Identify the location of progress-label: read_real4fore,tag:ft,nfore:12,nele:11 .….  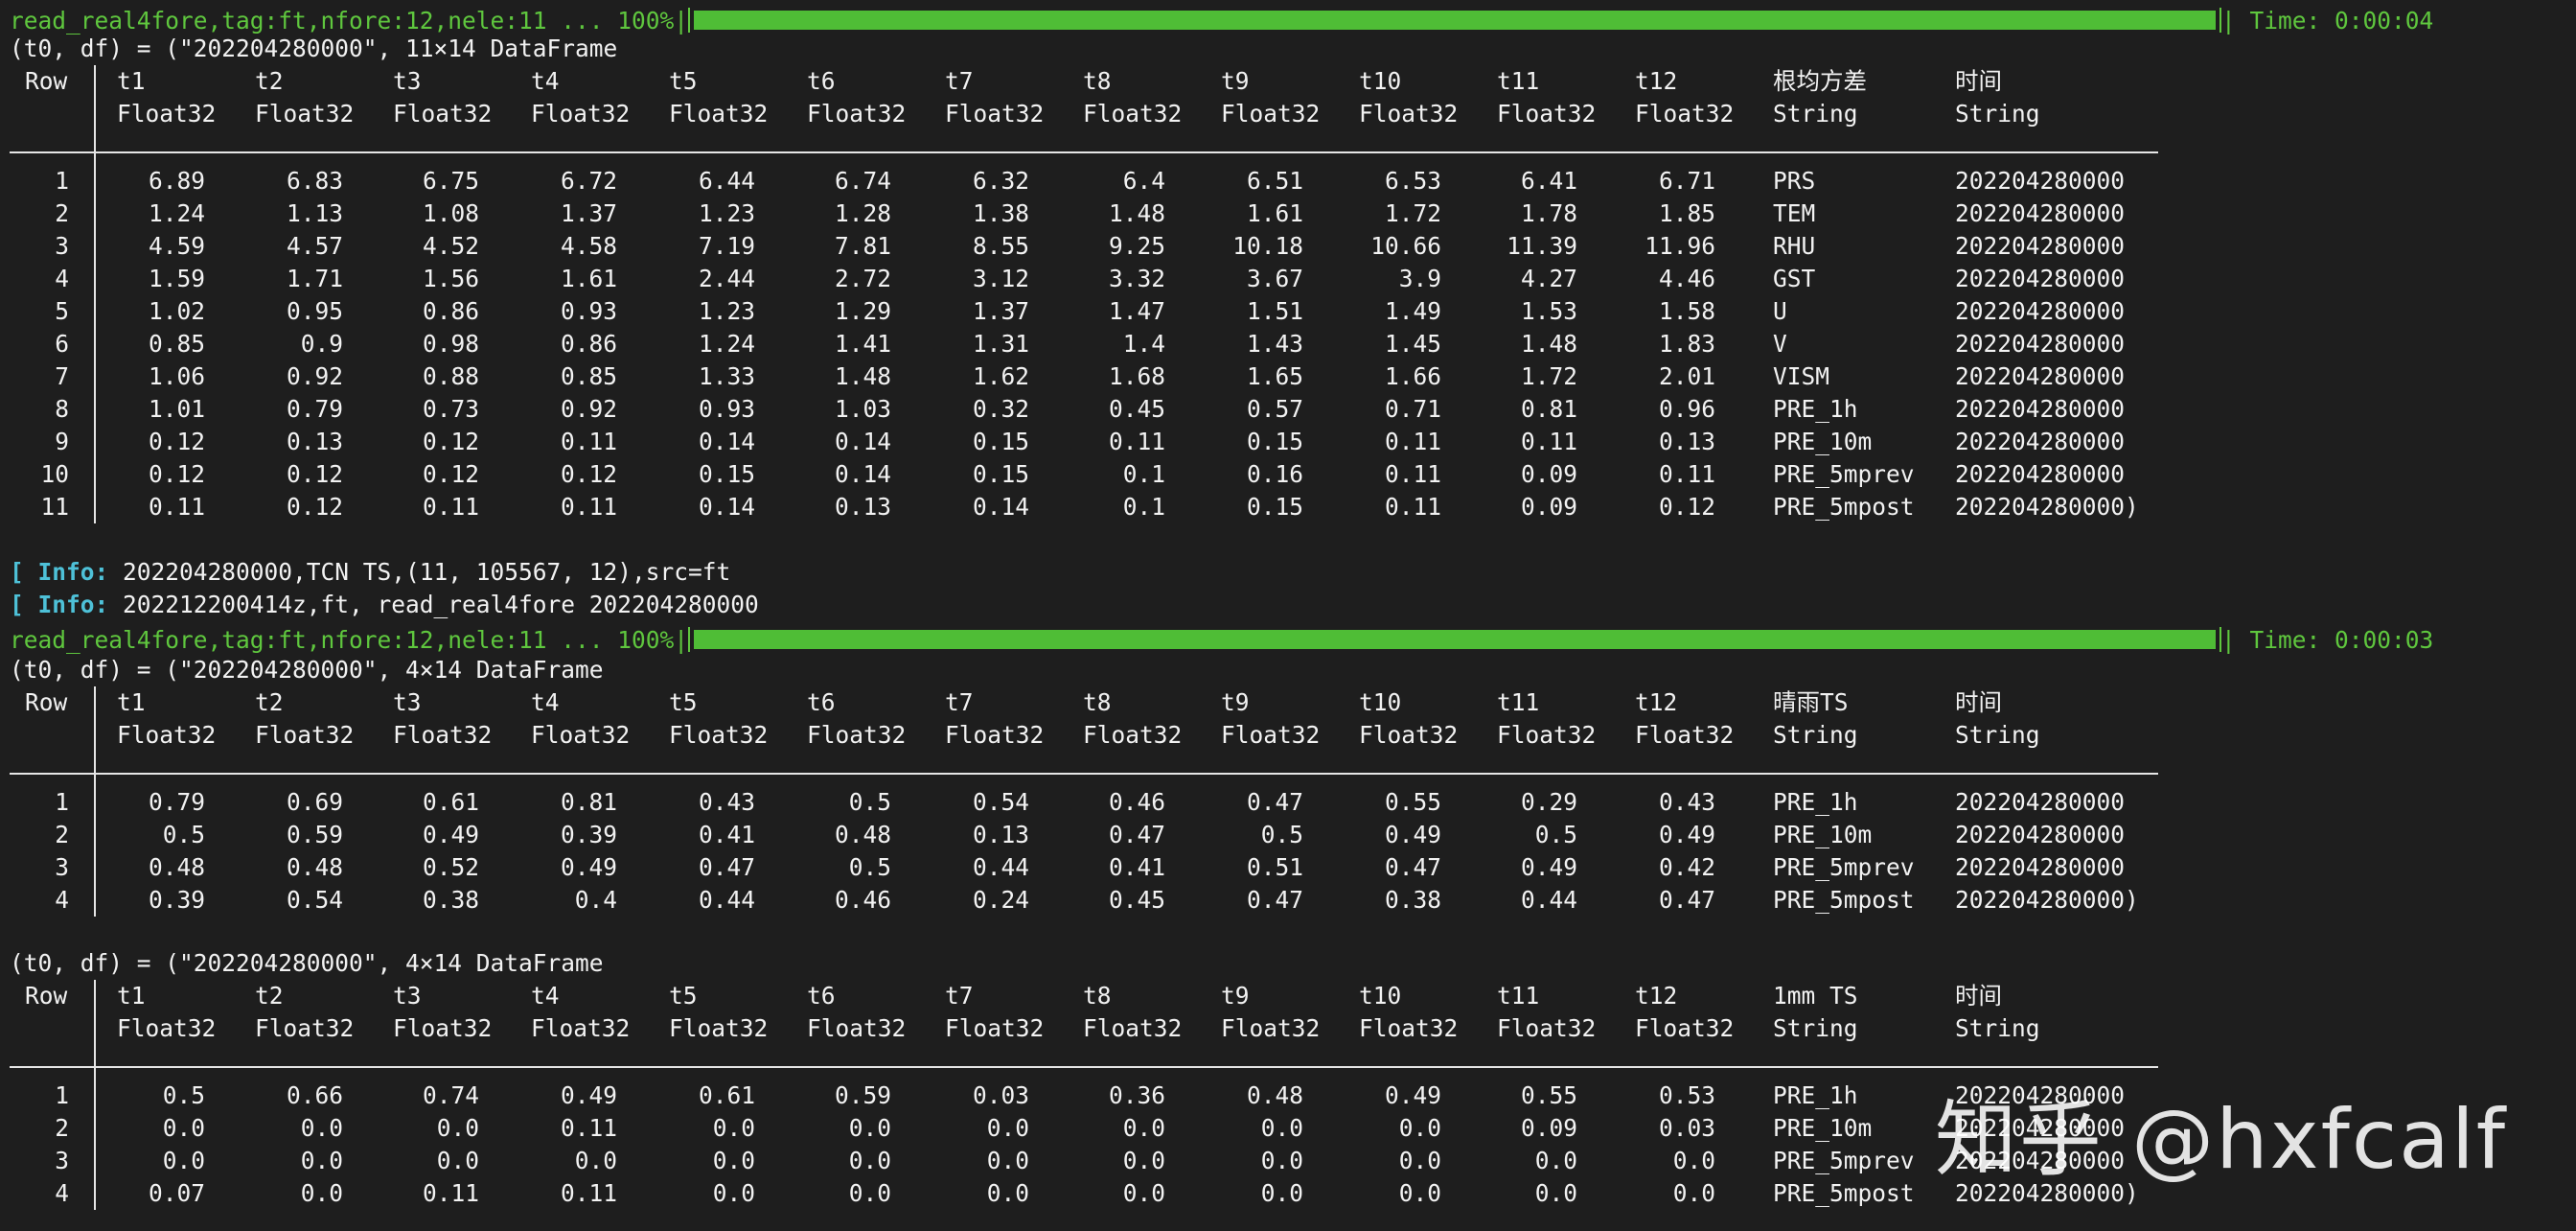
(350, 20).